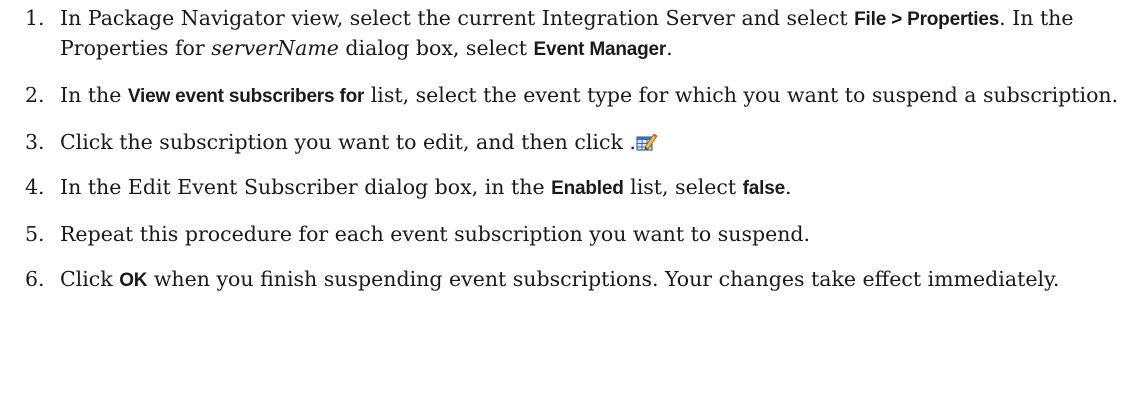 The width and height of the screenshot is (1138, 410). I want to click on text-run: Click, so click(90, 279).